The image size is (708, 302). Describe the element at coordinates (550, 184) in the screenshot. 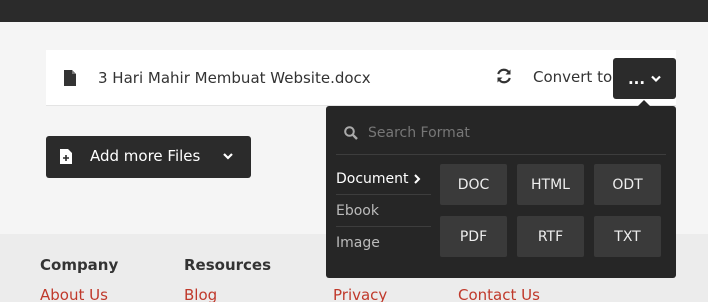

I see `format-option-html: HTML` at that location.